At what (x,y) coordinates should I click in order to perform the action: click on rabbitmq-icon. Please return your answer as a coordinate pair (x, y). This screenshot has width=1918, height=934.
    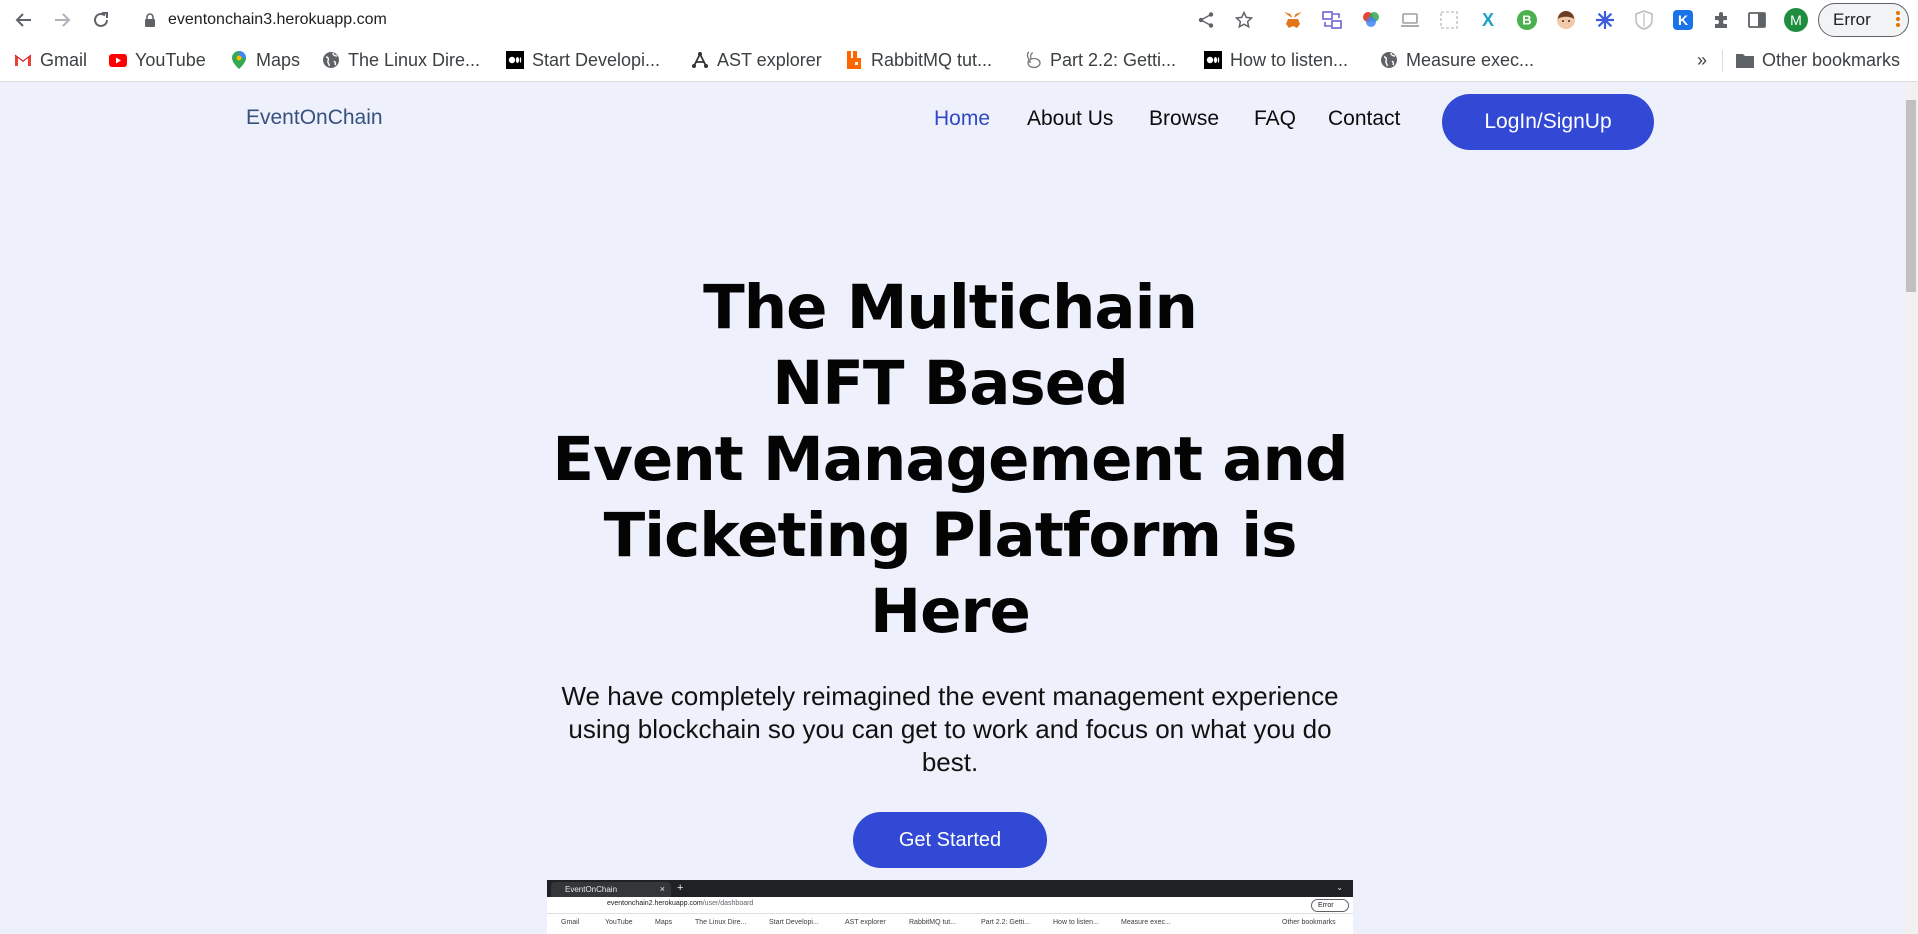
    Looking at the image, I should click on (854, 60).